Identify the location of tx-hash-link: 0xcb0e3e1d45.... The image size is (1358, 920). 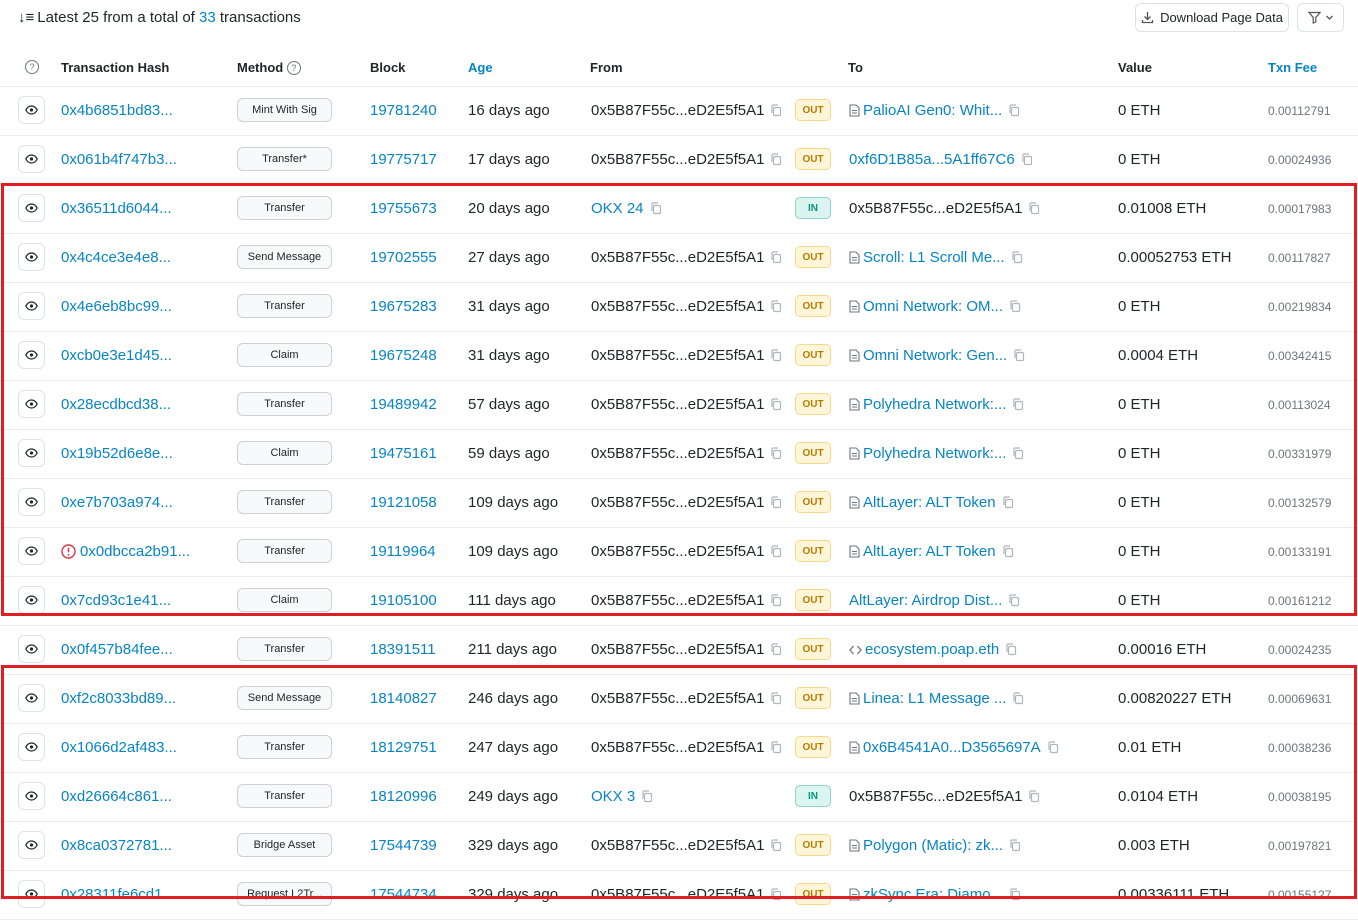
(116, 355).